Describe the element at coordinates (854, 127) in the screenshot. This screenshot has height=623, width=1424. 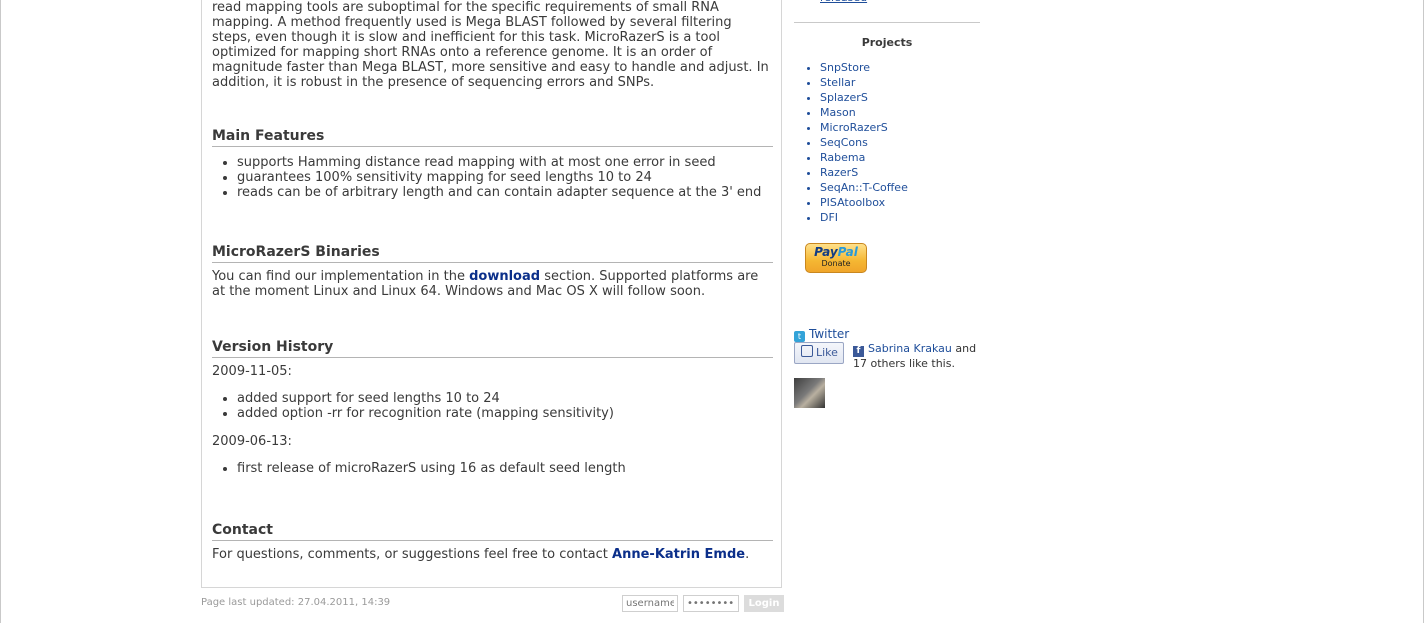
I see `project-link-microrazers: MicroRazerS` at that location.